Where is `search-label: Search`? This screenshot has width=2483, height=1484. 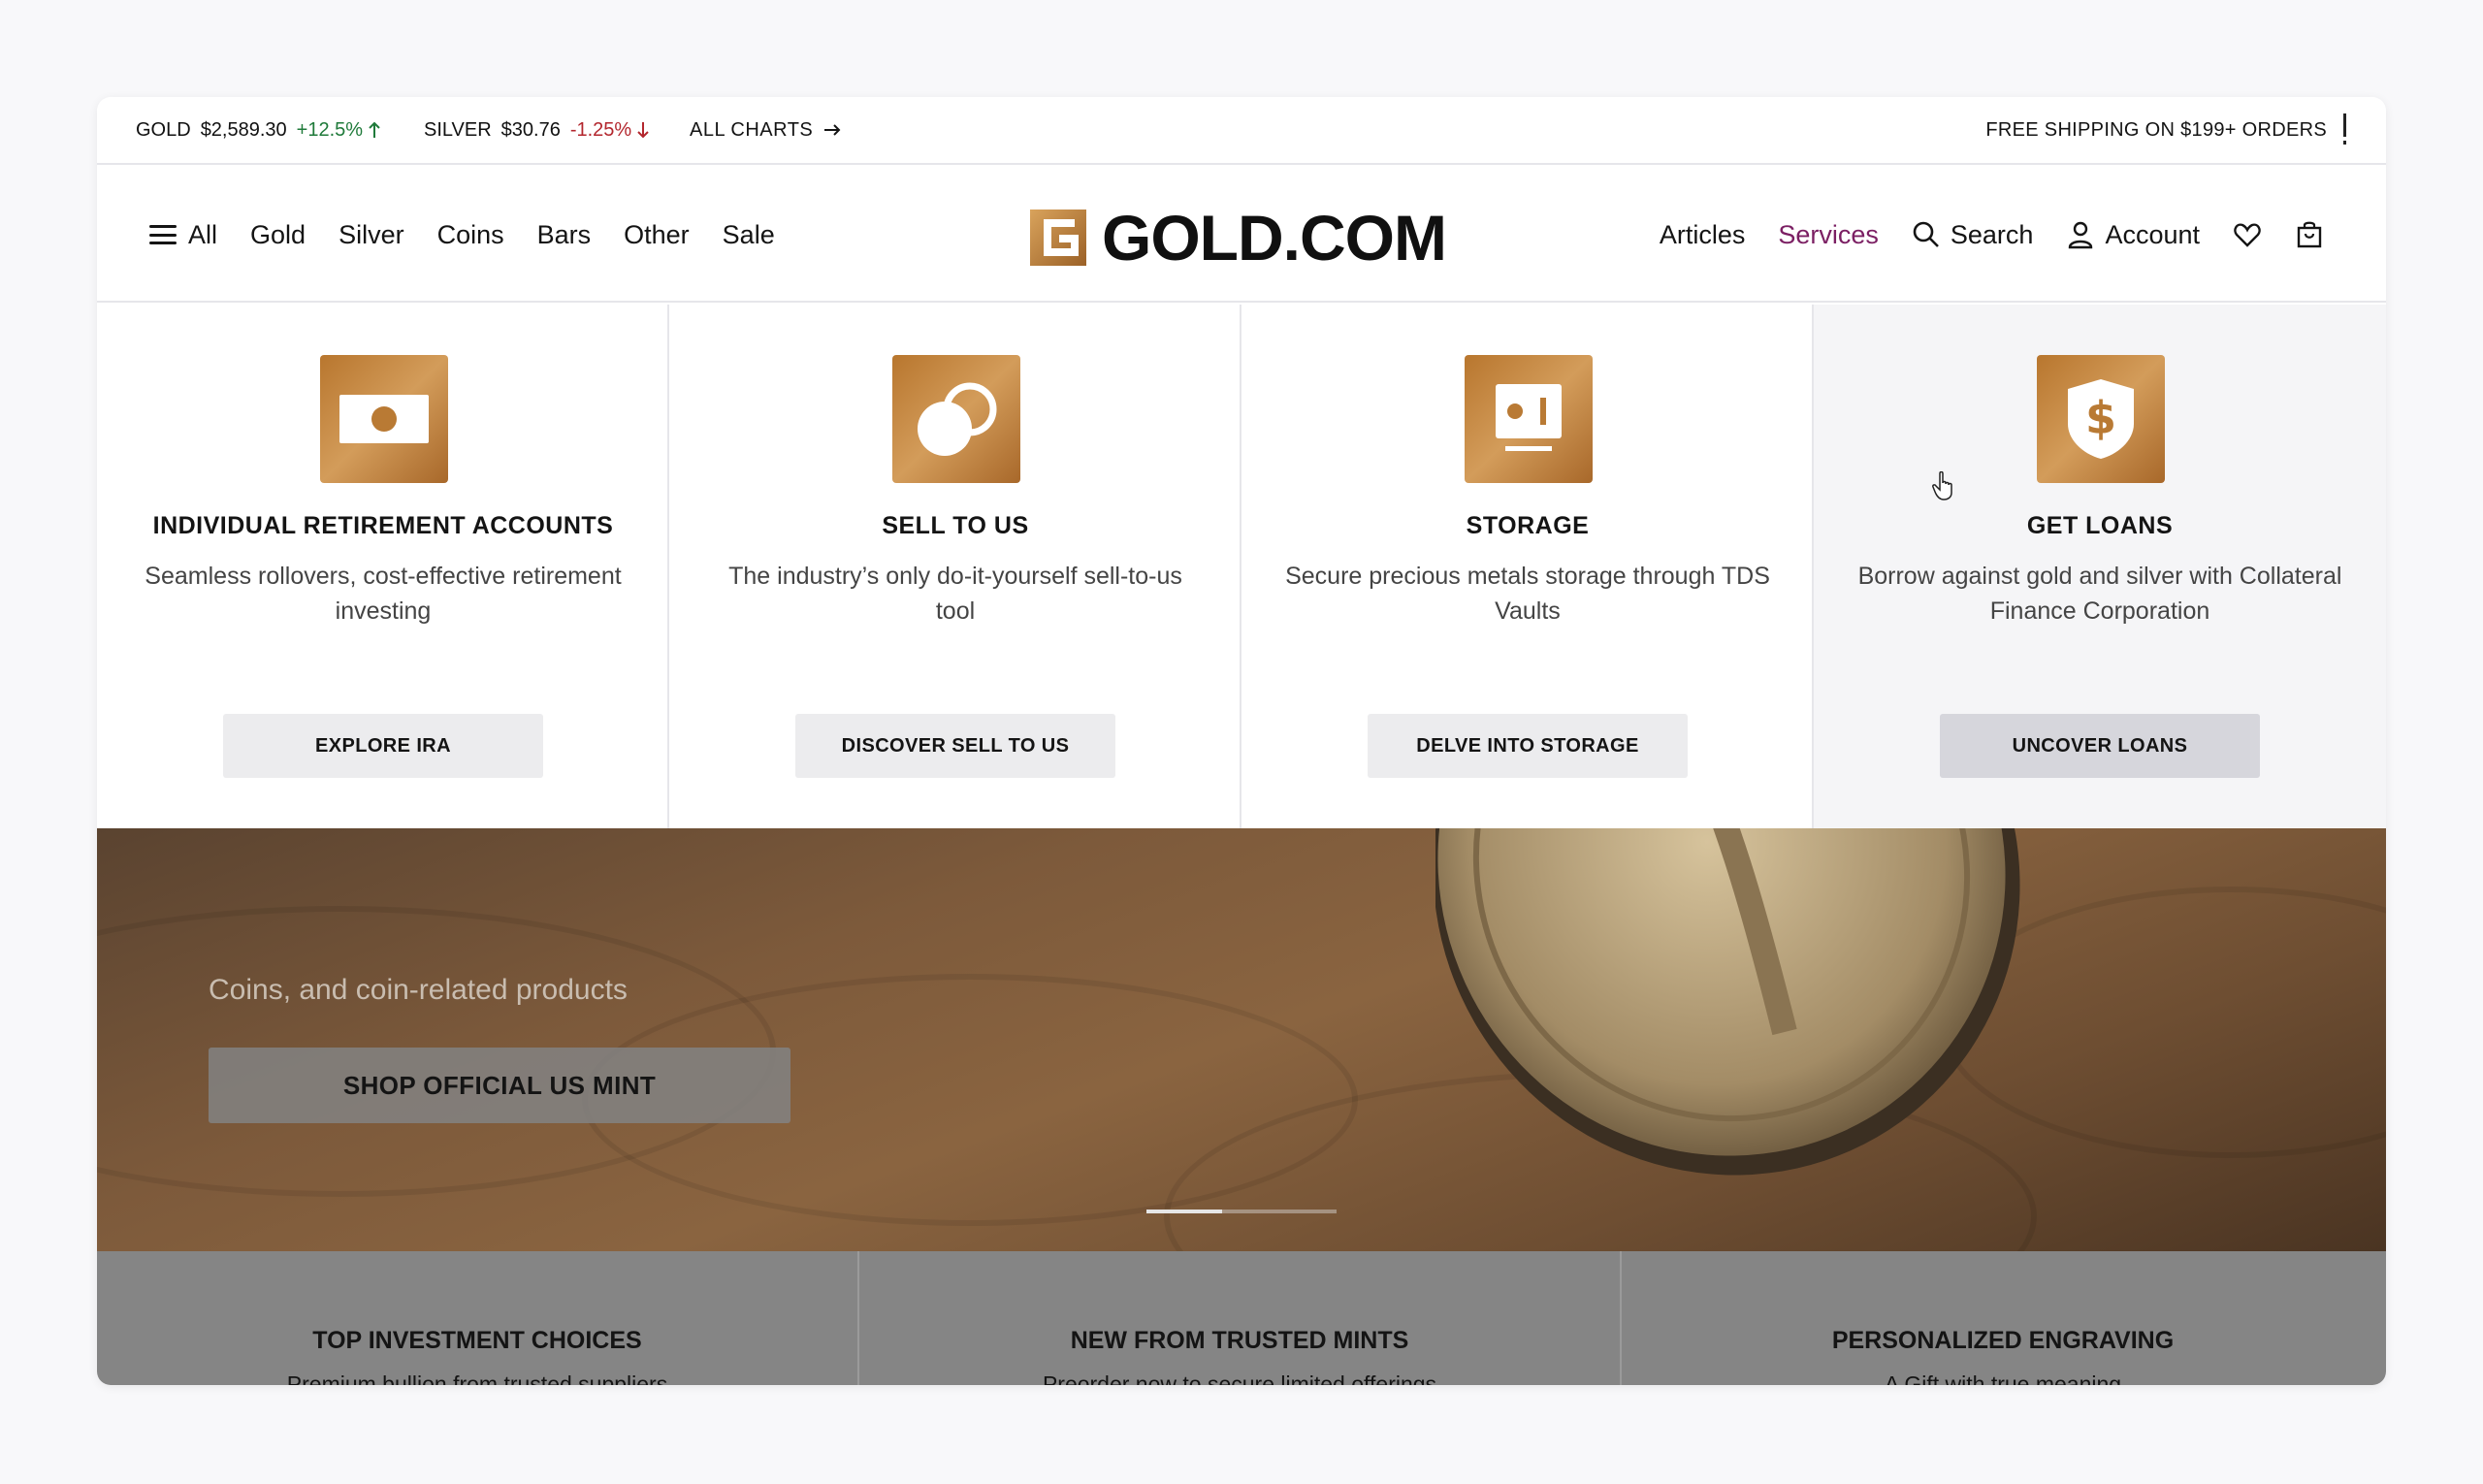 search-label: Search is located at coordinates (1992, 234).